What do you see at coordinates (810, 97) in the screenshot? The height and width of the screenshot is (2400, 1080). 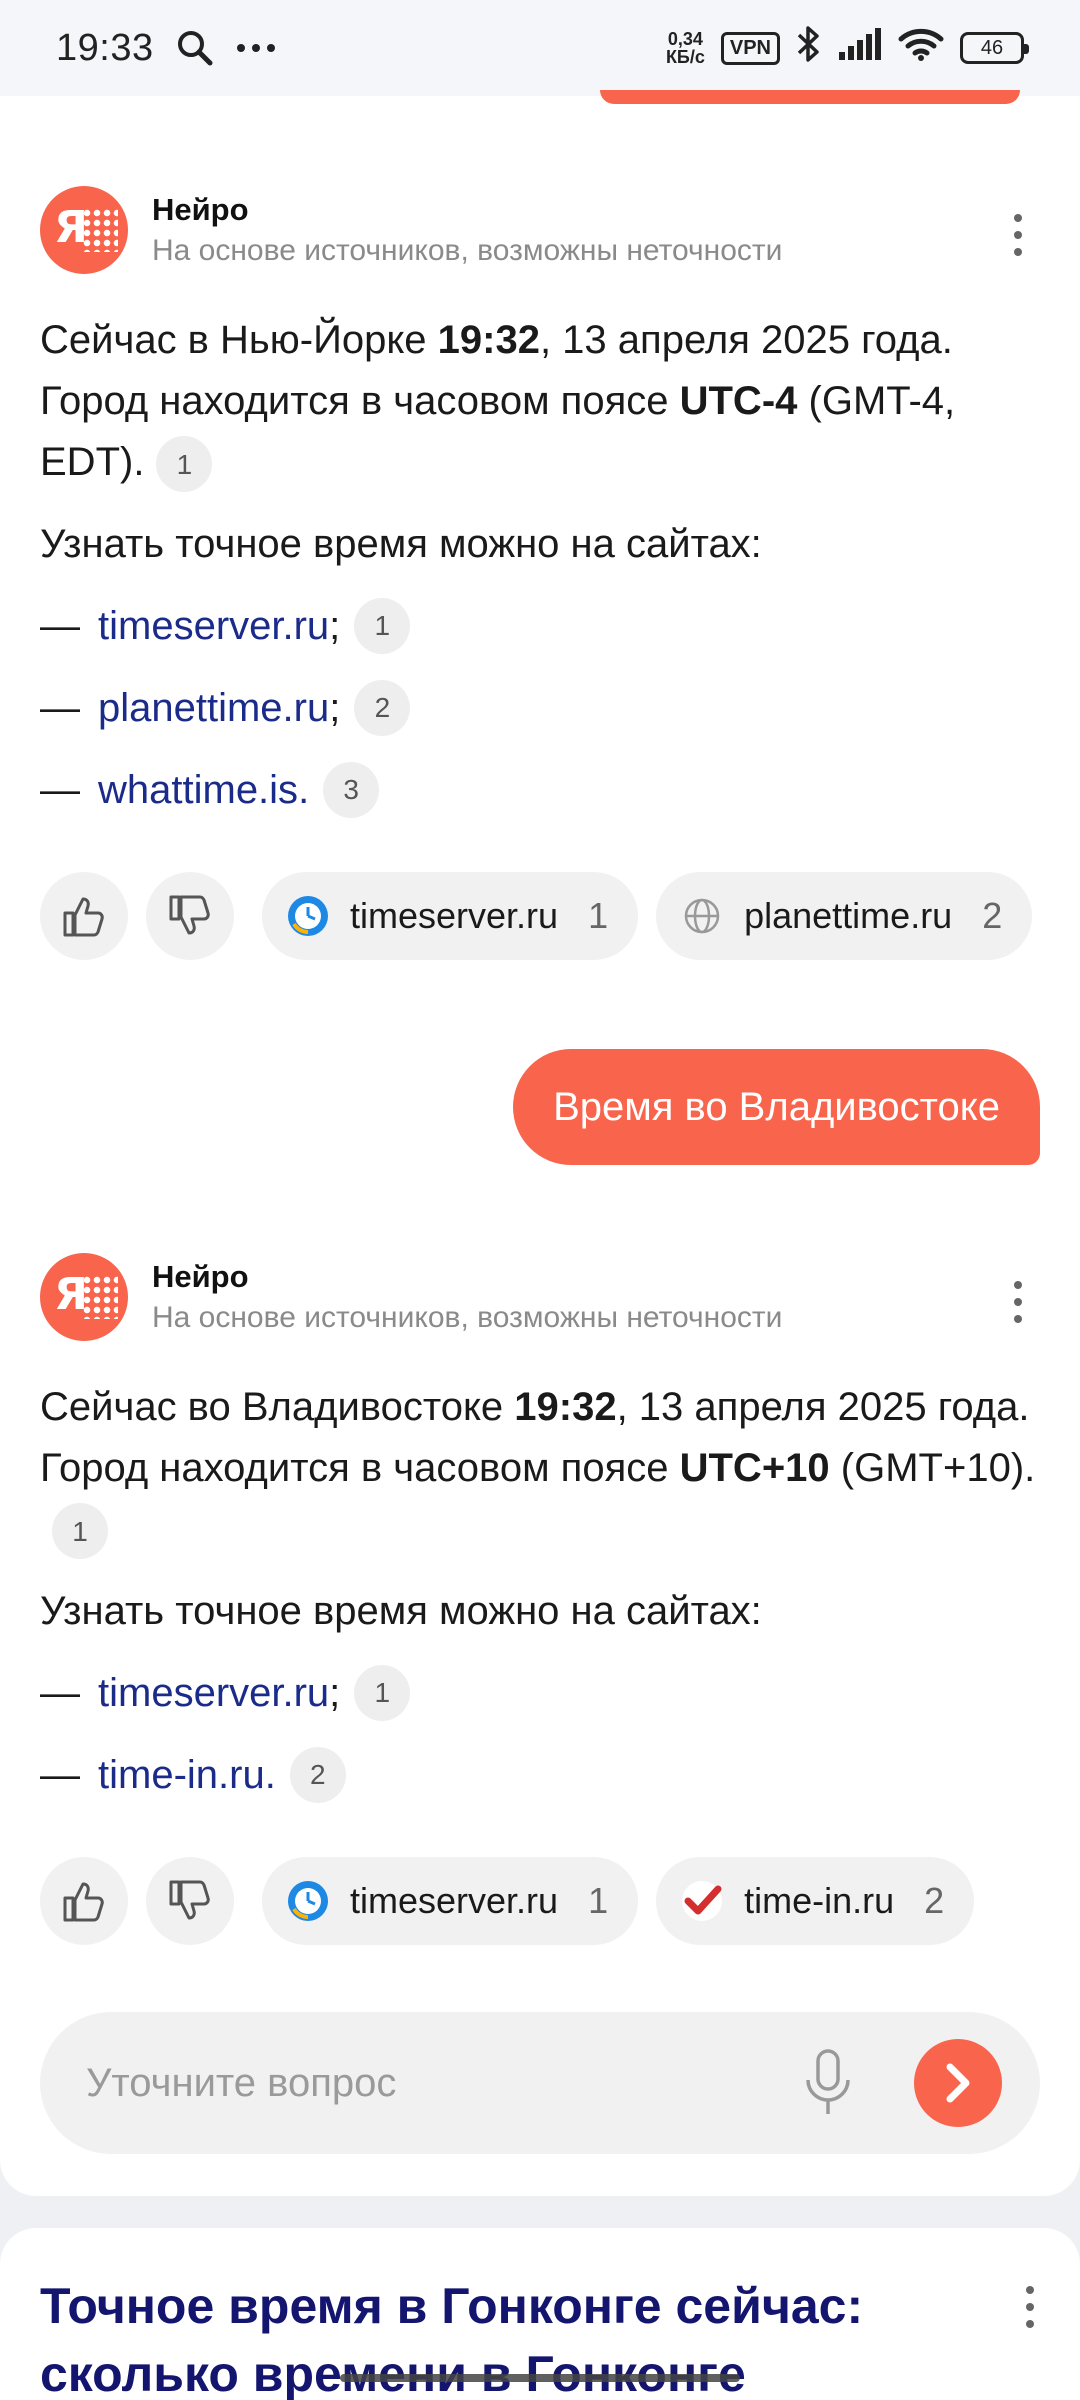 I see `previous-user-bubble-edge` at bounding box center [810, 97].